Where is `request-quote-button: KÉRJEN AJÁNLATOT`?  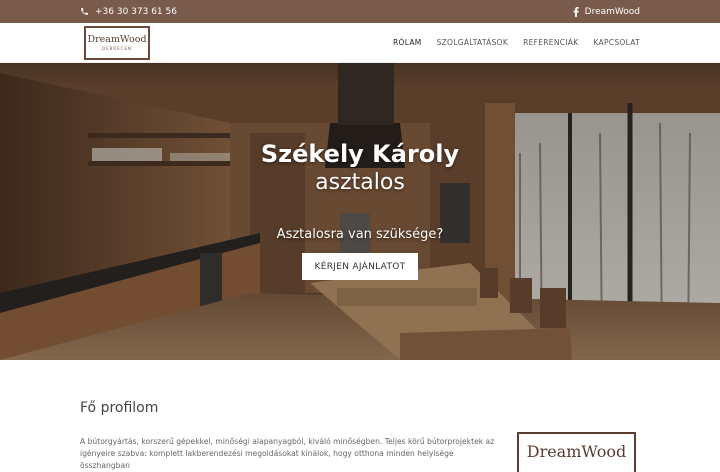
request-quote-button: KÉRJEN AJÁNLATOT is located at coordinates (360, 266).